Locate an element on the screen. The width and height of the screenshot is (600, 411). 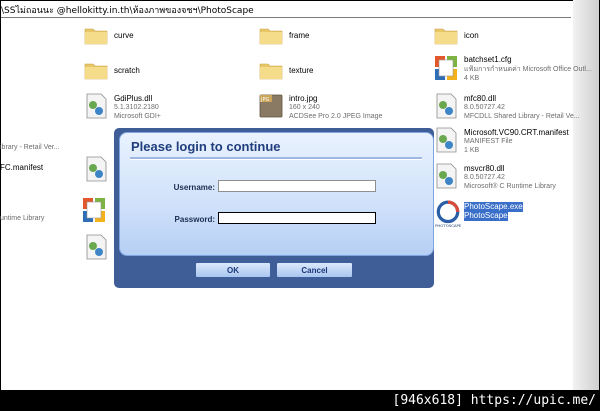
manifest-file-icon is located at coordinates (446, 140).